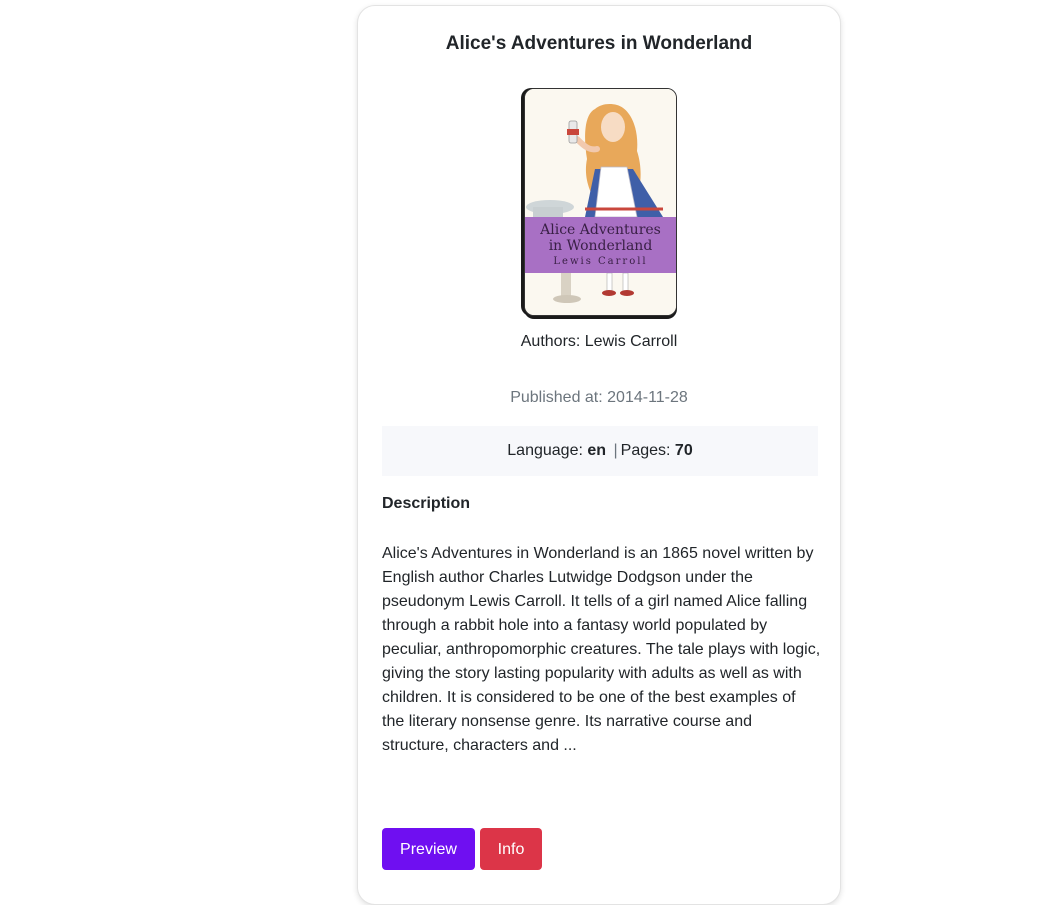 The image size is (1046, 905). I want to click on info-button: Info, so click(511, 849).